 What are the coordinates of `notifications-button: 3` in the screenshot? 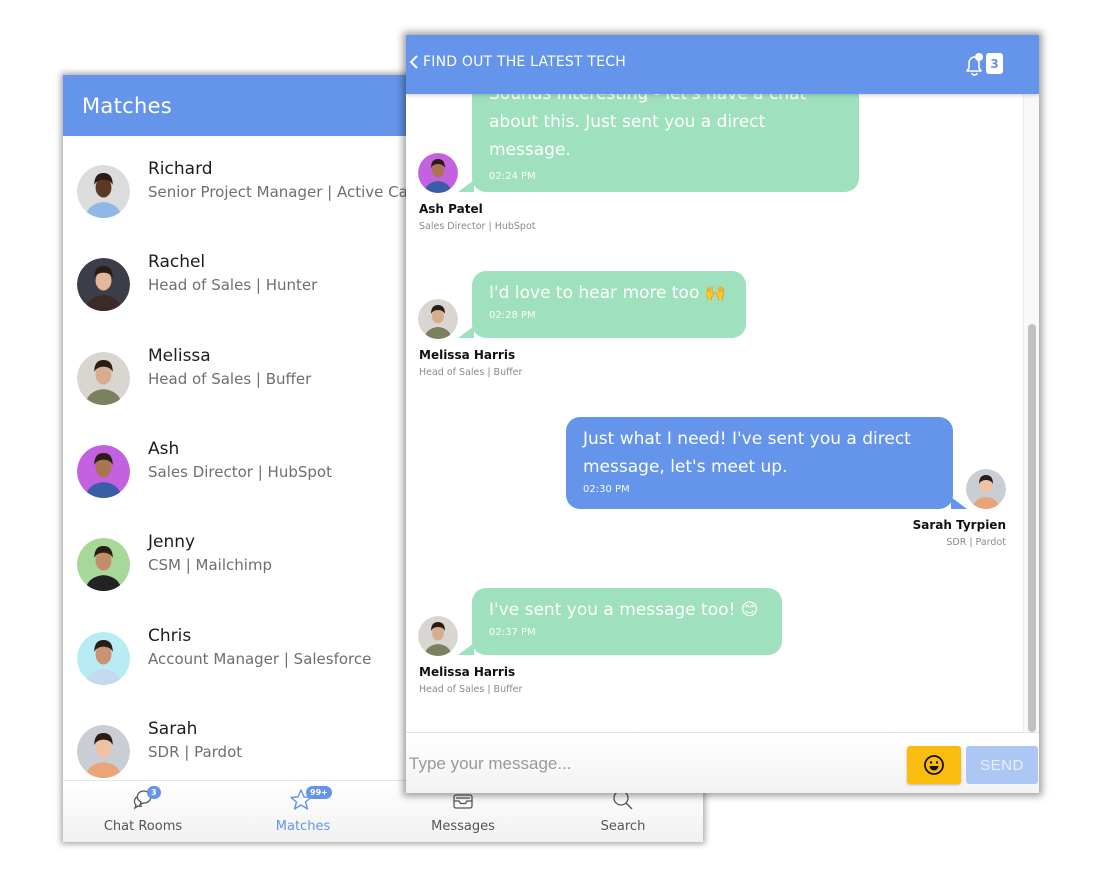 It's located at (985, 65).